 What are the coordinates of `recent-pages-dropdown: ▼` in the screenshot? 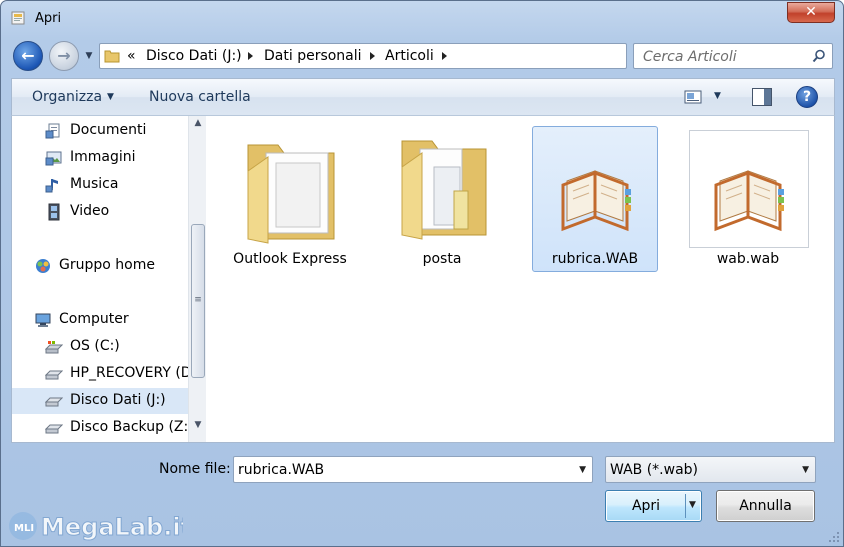 It's located at (89, 57).